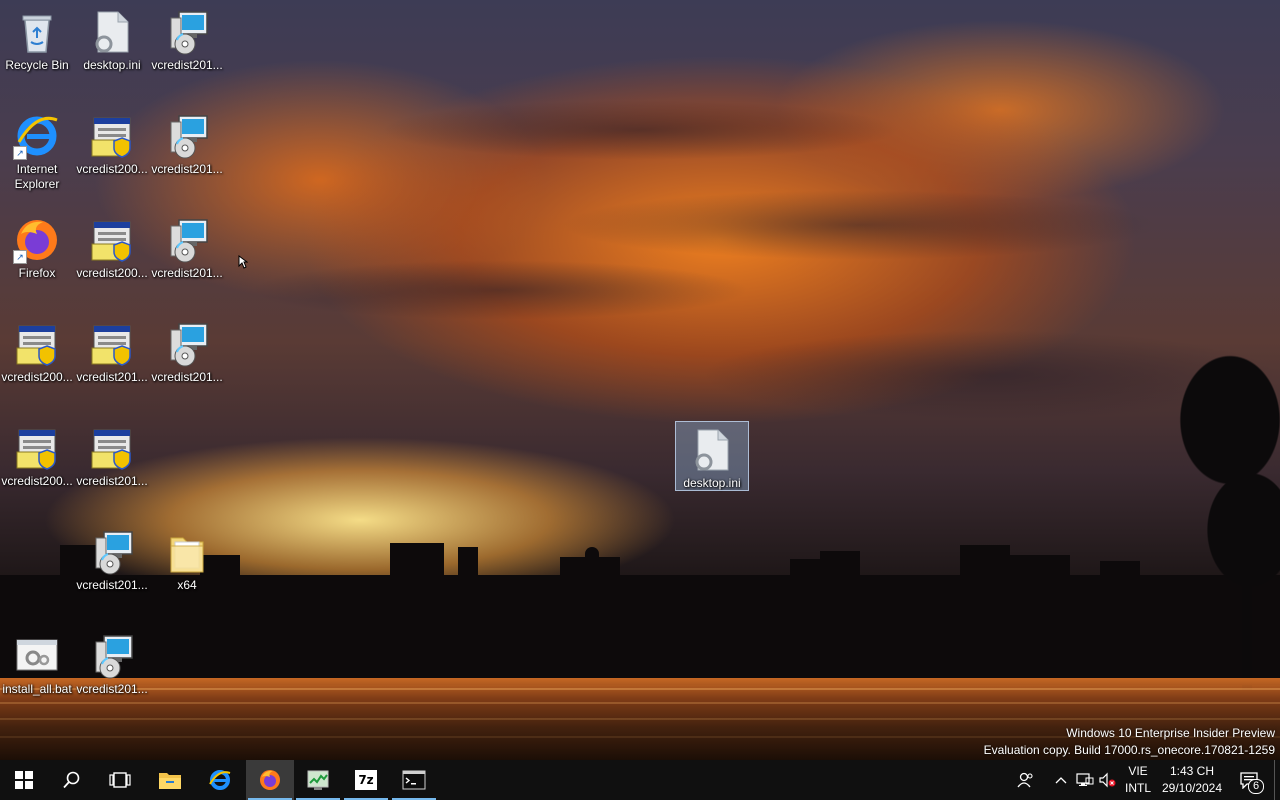  I want to click on recycle-bin-icon, so click(37, 32).